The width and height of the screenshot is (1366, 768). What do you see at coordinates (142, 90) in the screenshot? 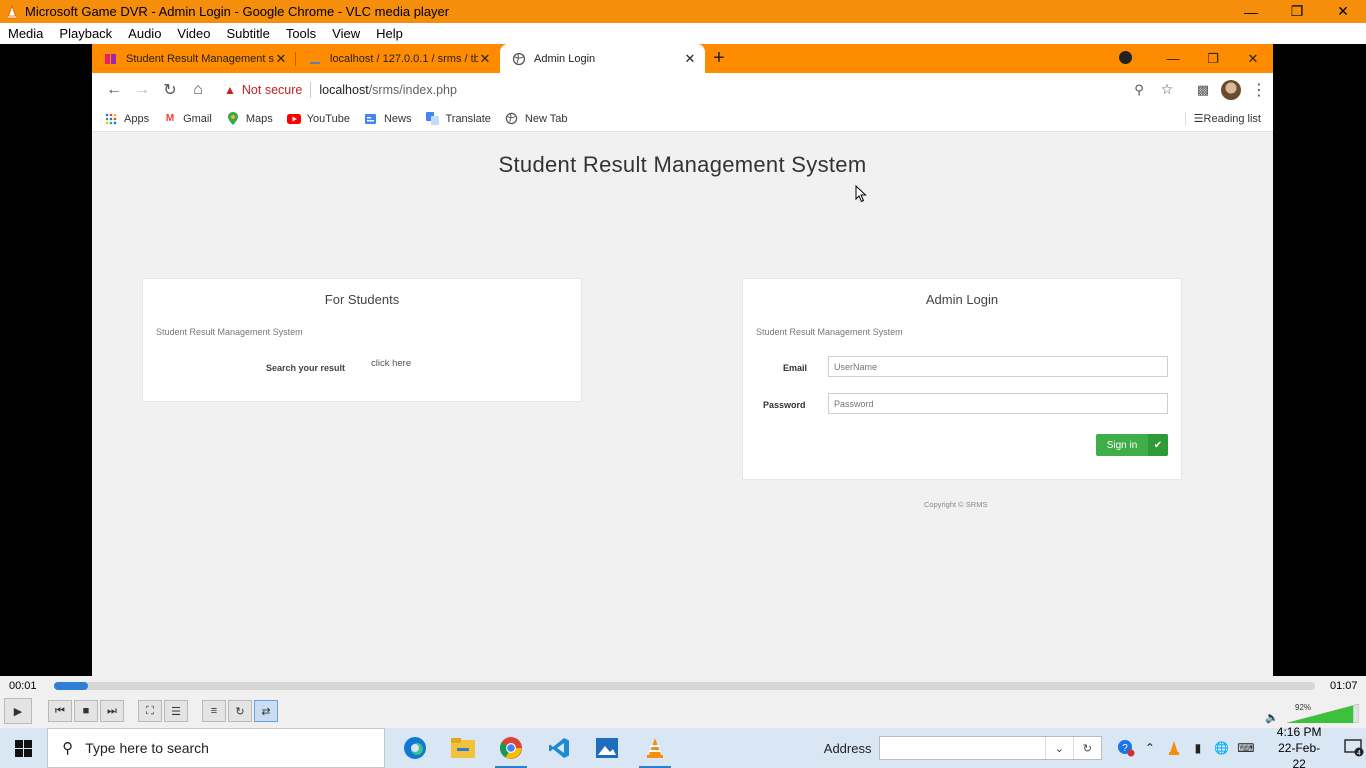
I see `forward-icon: →` at bounding box center [142, 90].